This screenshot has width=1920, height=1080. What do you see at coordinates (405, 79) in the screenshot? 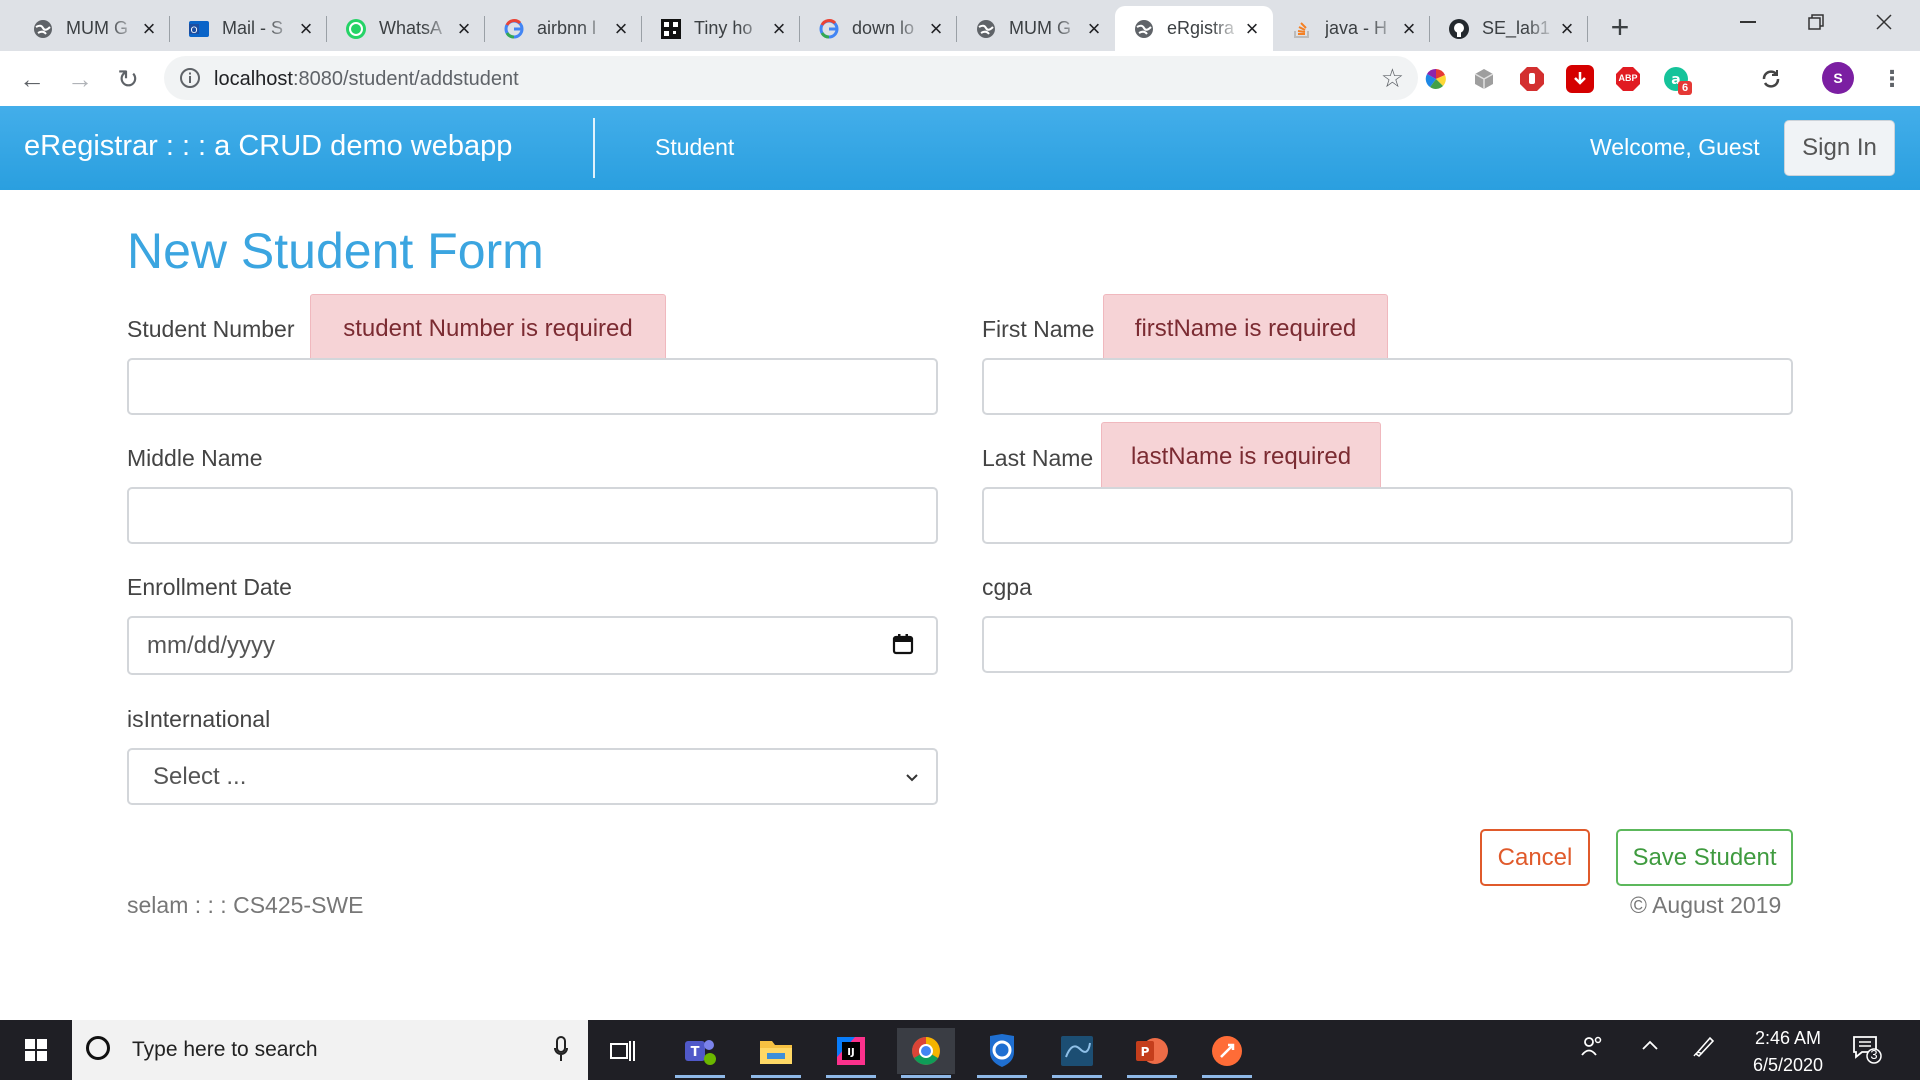
I see `url-path: :8080/student/addstudent` at bounding box center [405, 79].